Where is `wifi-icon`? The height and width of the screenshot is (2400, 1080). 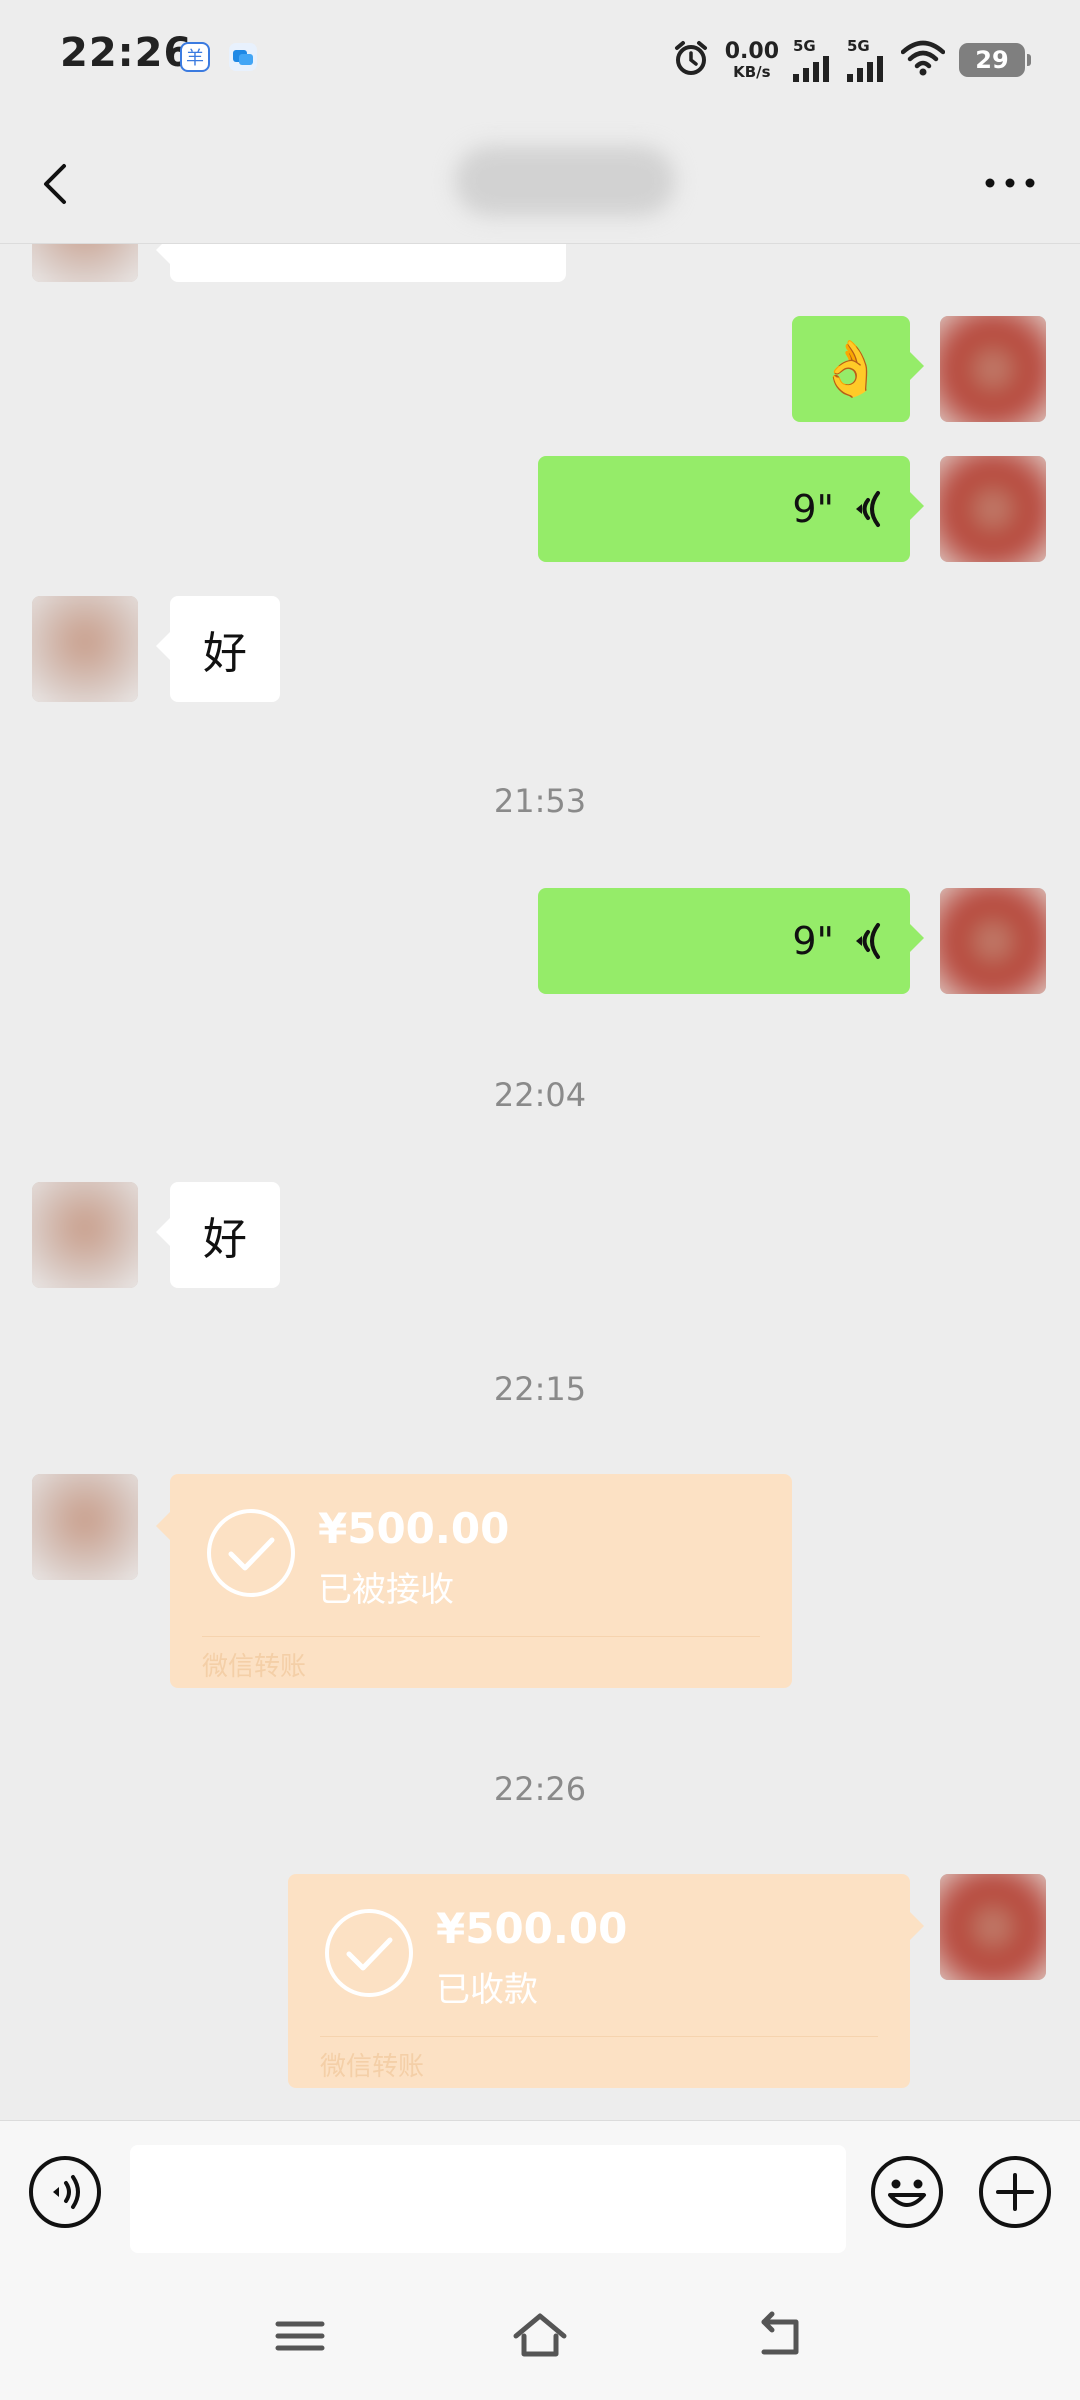
wifi-icon is located at coordinates (923, 60).